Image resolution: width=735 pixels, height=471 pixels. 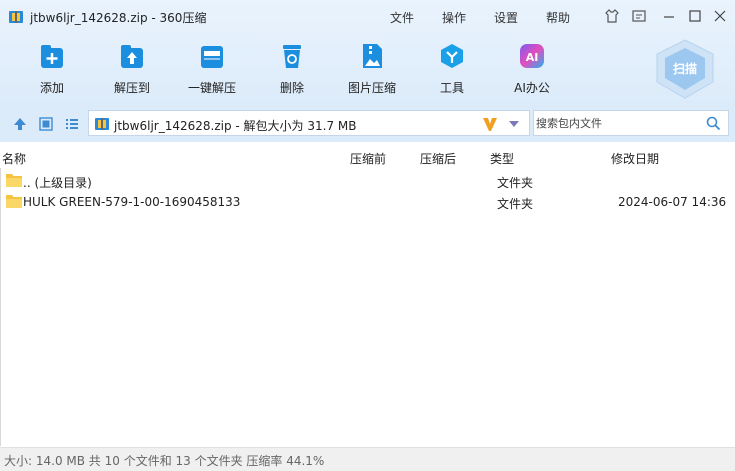 What do you see at coordinates (502, 158) in the screenshot?
I see `column-type-header: 类型` at bounding box center [502, 158].